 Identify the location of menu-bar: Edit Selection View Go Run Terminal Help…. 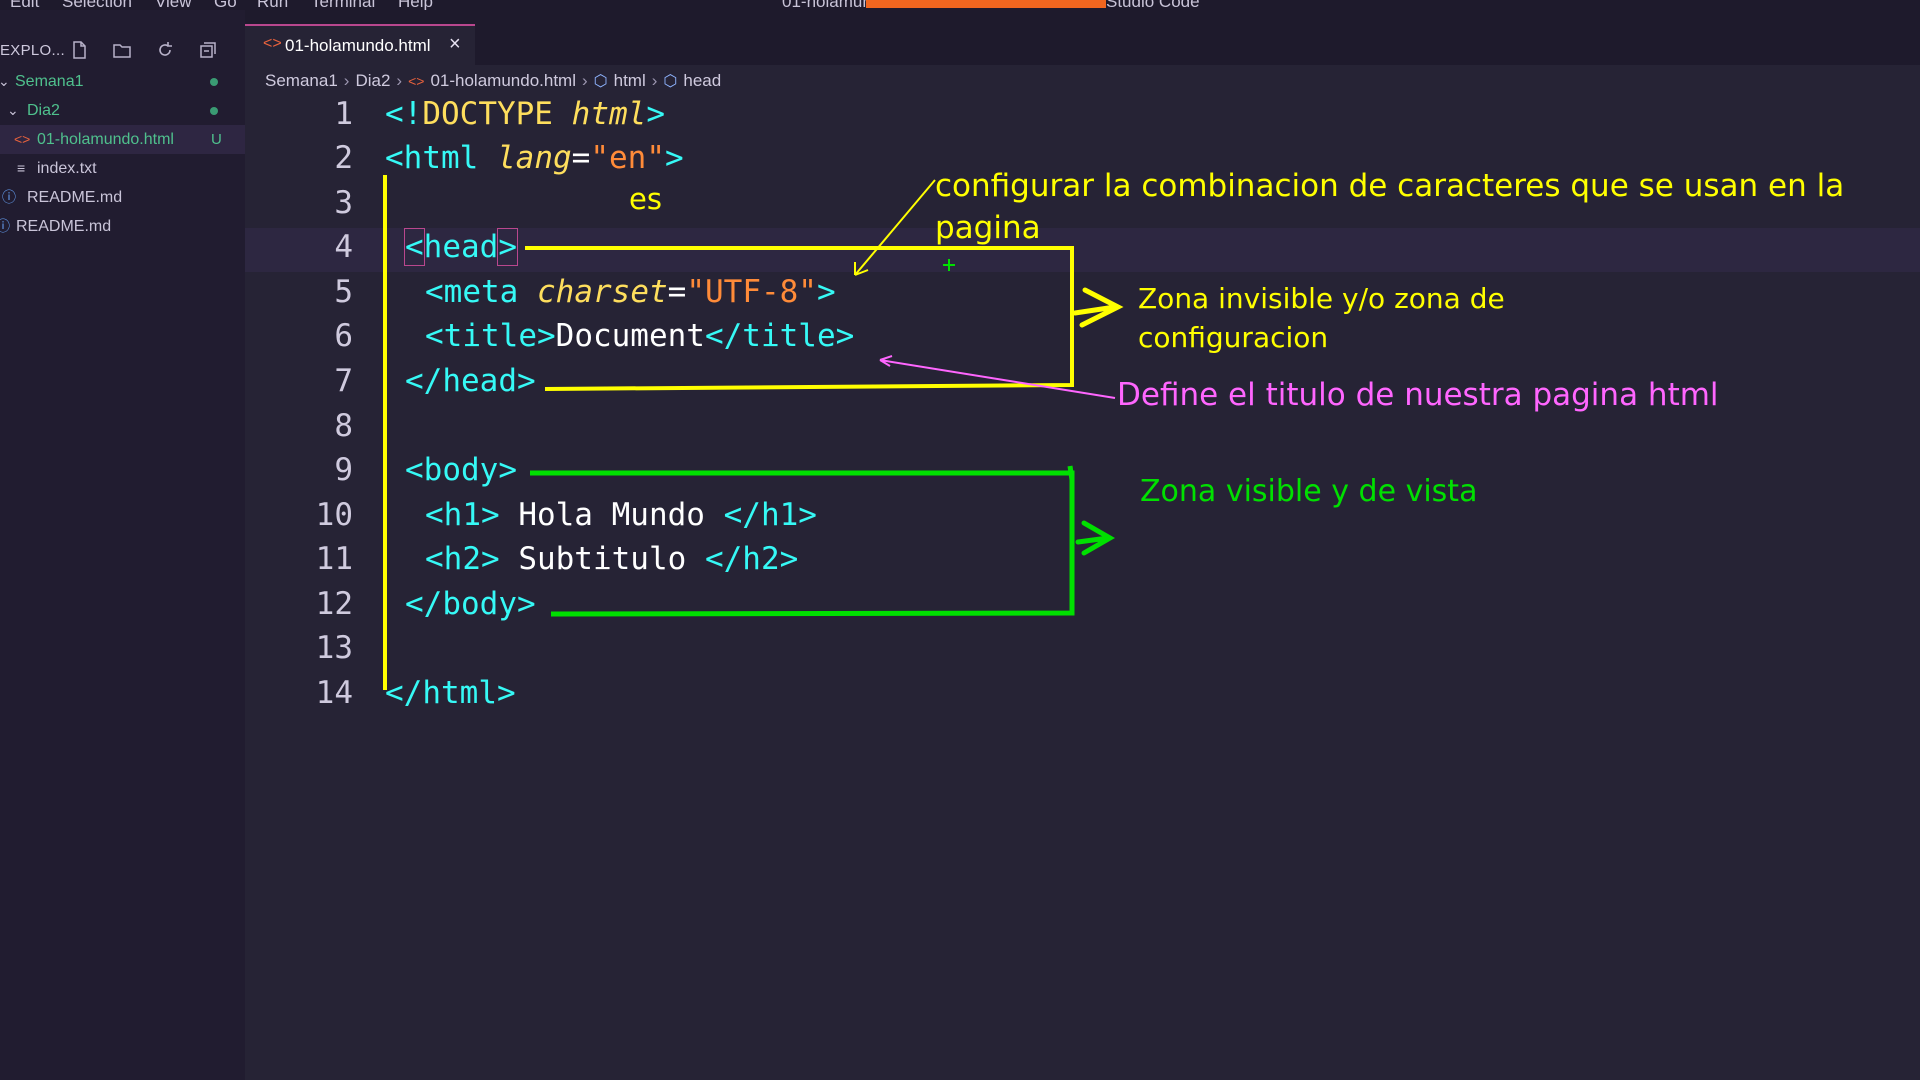
(960, 5).